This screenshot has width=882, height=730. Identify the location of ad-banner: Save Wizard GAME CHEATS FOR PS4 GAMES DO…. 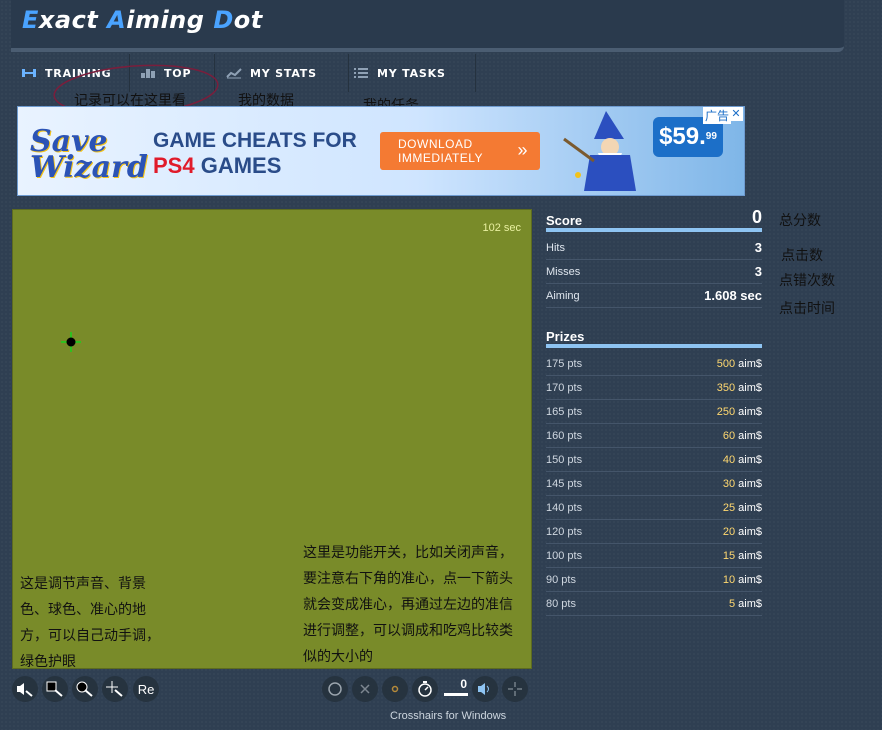
(381, 151).